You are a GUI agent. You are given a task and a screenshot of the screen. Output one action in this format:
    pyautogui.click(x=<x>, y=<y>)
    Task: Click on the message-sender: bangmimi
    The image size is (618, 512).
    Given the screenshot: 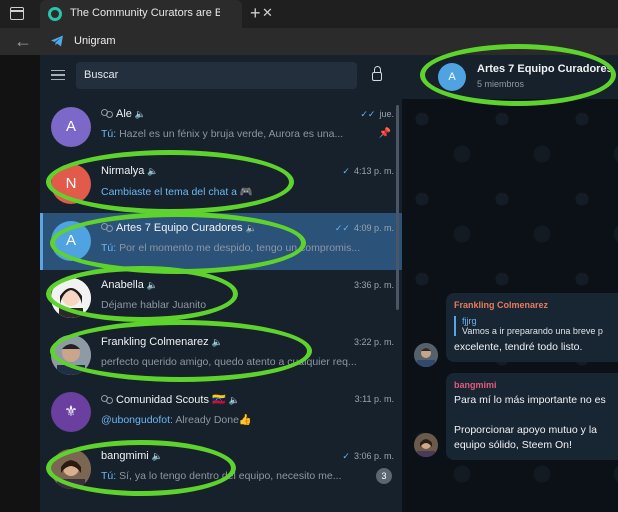 What is the action you would take?
    pyautogui.click(x=475, y=385)
    